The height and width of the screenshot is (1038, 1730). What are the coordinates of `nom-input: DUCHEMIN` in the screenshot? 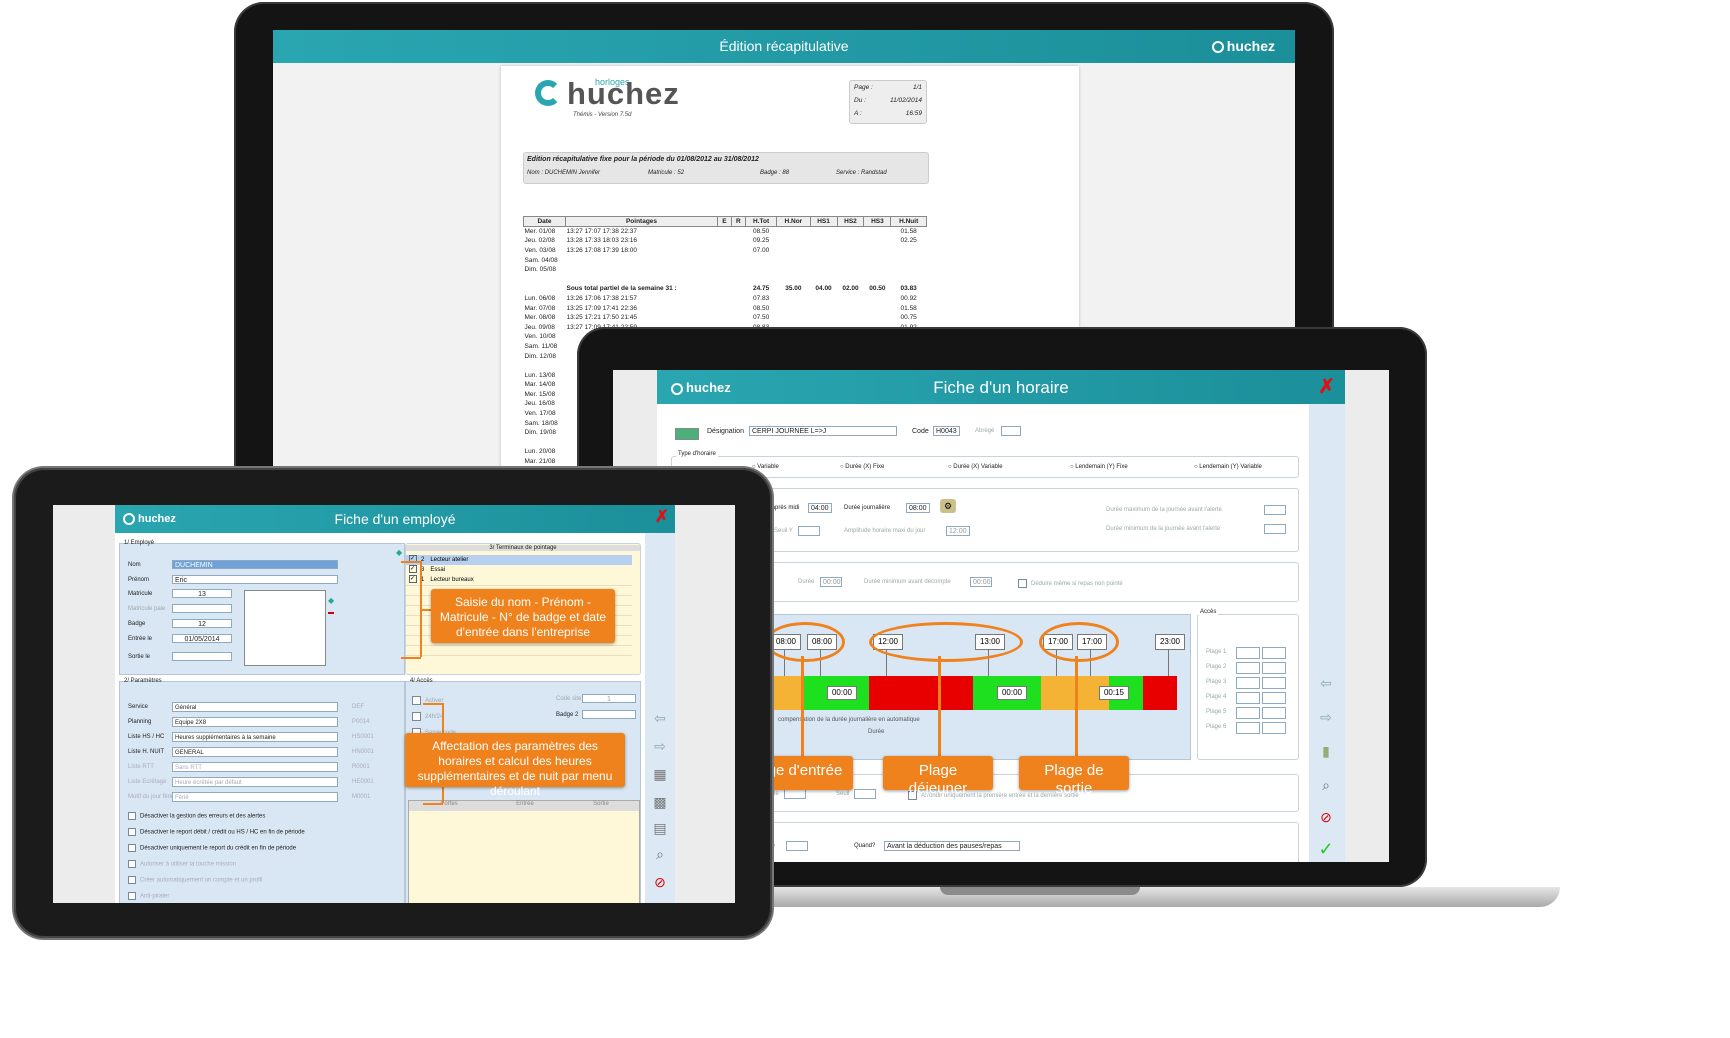 It's located at (255, 564).